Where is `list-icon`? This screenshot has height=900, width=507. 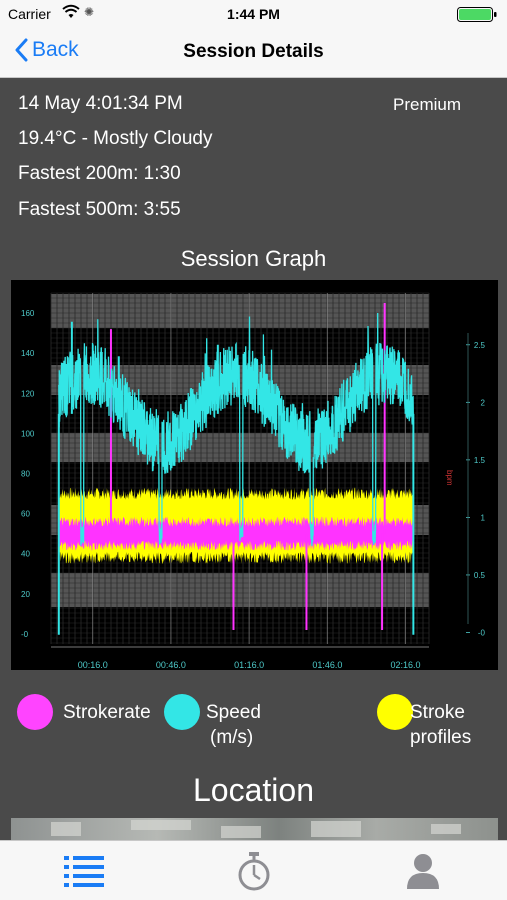 list-icon is located at coordinates (84, 871).